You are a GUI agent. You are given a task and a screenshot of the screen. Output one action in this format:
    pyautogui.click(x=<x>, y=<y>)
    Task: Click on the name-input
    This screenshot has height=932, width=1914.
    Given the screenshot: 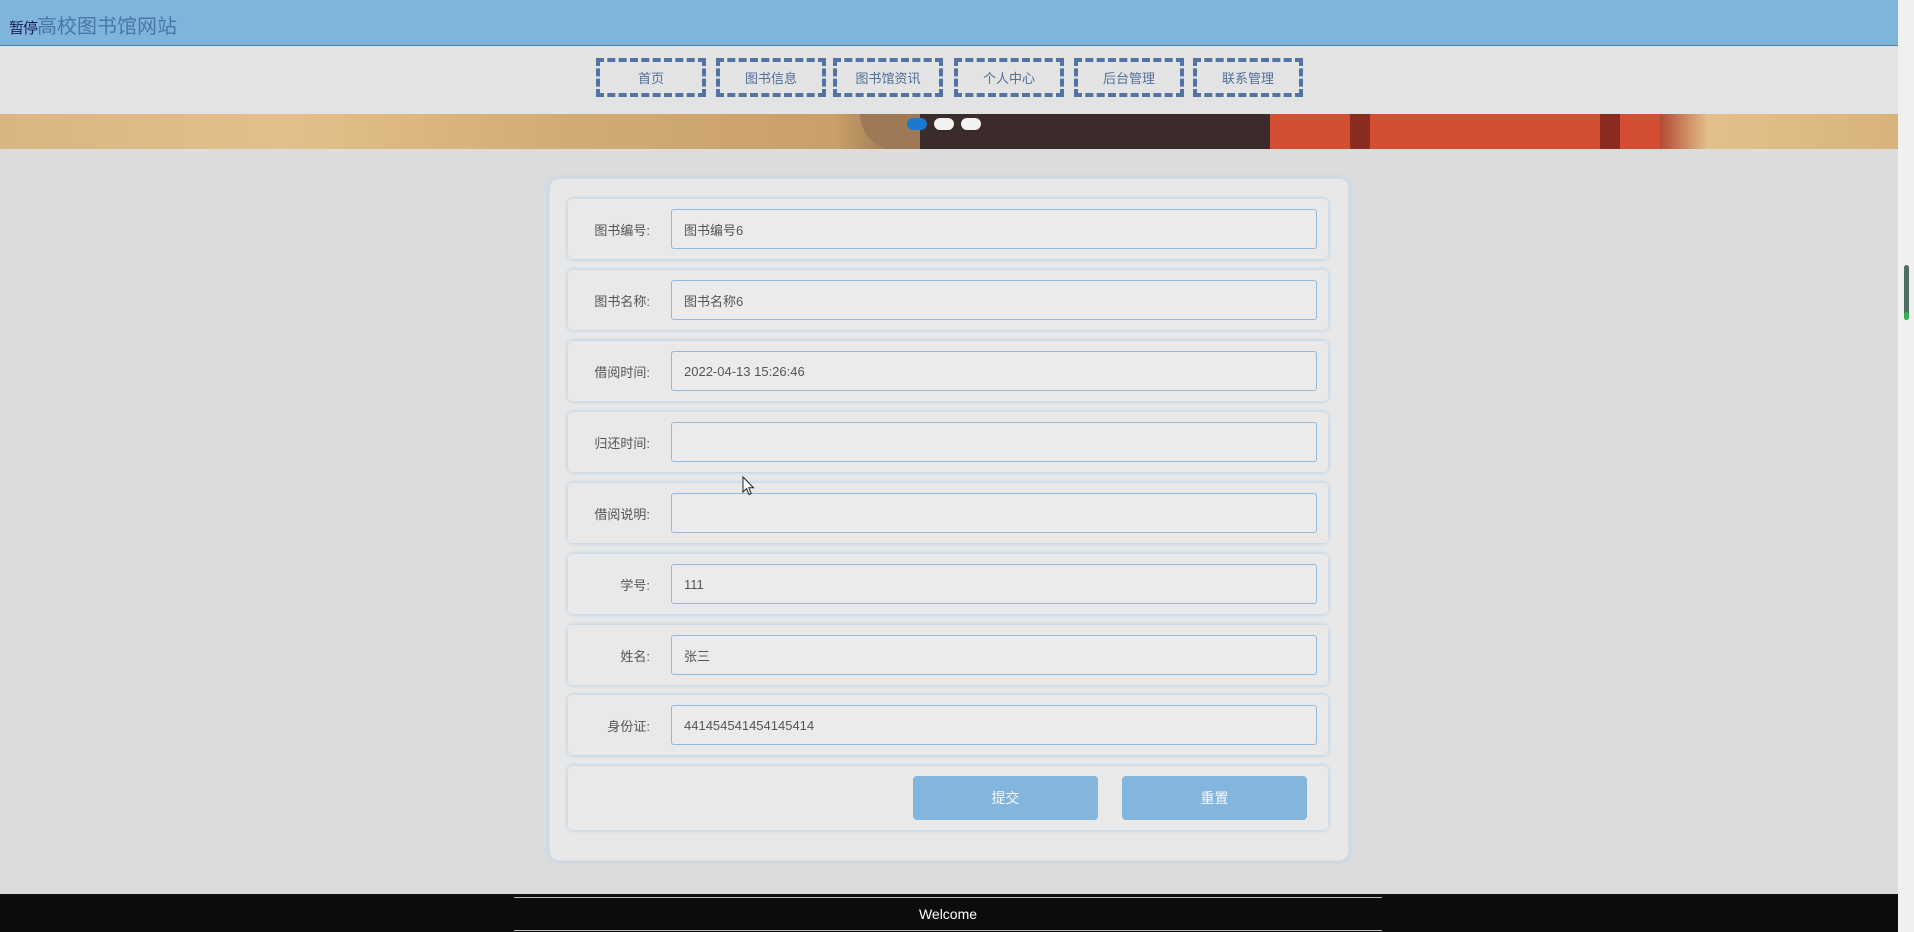 What is the action you would take?
    pyautogui.click(x=994, y=655)
    